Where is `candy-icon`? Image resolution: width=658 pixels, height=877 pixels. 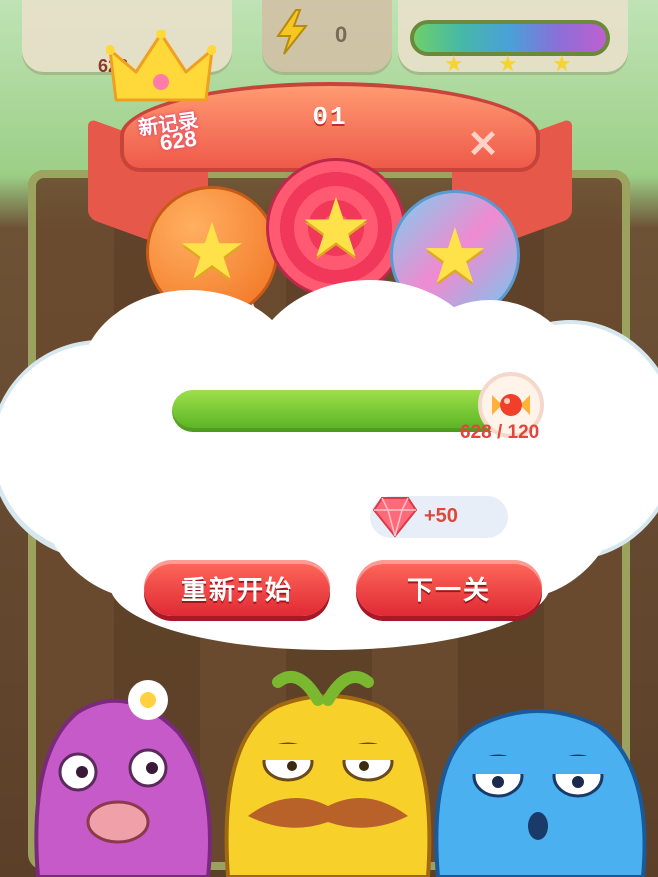
candy-icon is located at coordinates (511, 405).